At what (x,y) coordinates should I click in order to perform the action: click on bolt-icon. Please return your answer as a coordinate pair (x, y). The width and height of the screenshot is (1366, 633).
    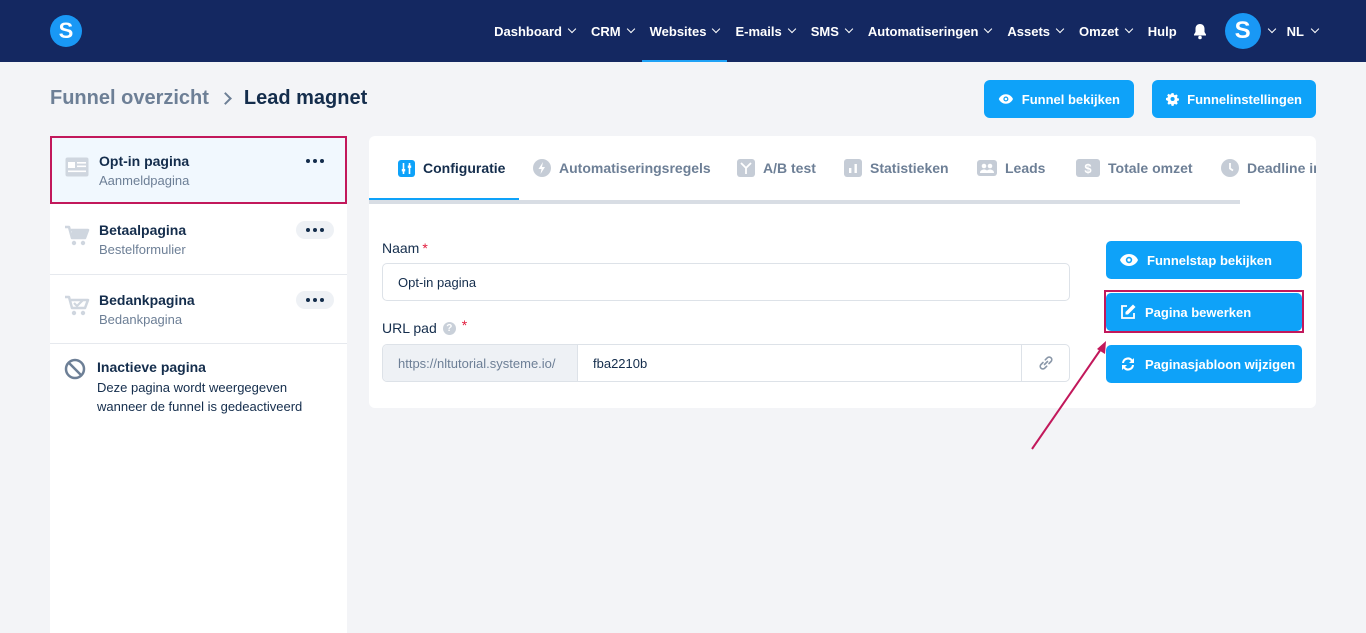
    Looking at the image, I should click on (542, 168).